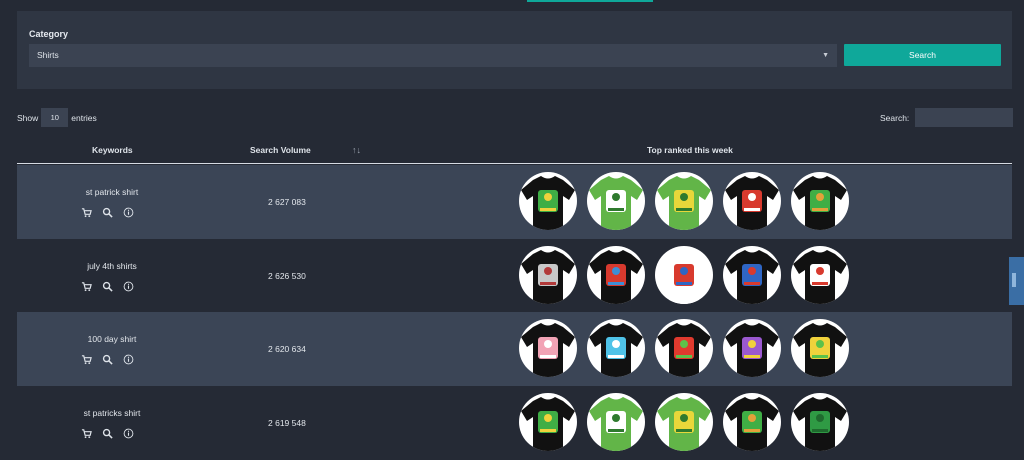  Describe the element at coordinates (433, 55) in the screenshot. I see `category-select: Shirts ▼` at that location.